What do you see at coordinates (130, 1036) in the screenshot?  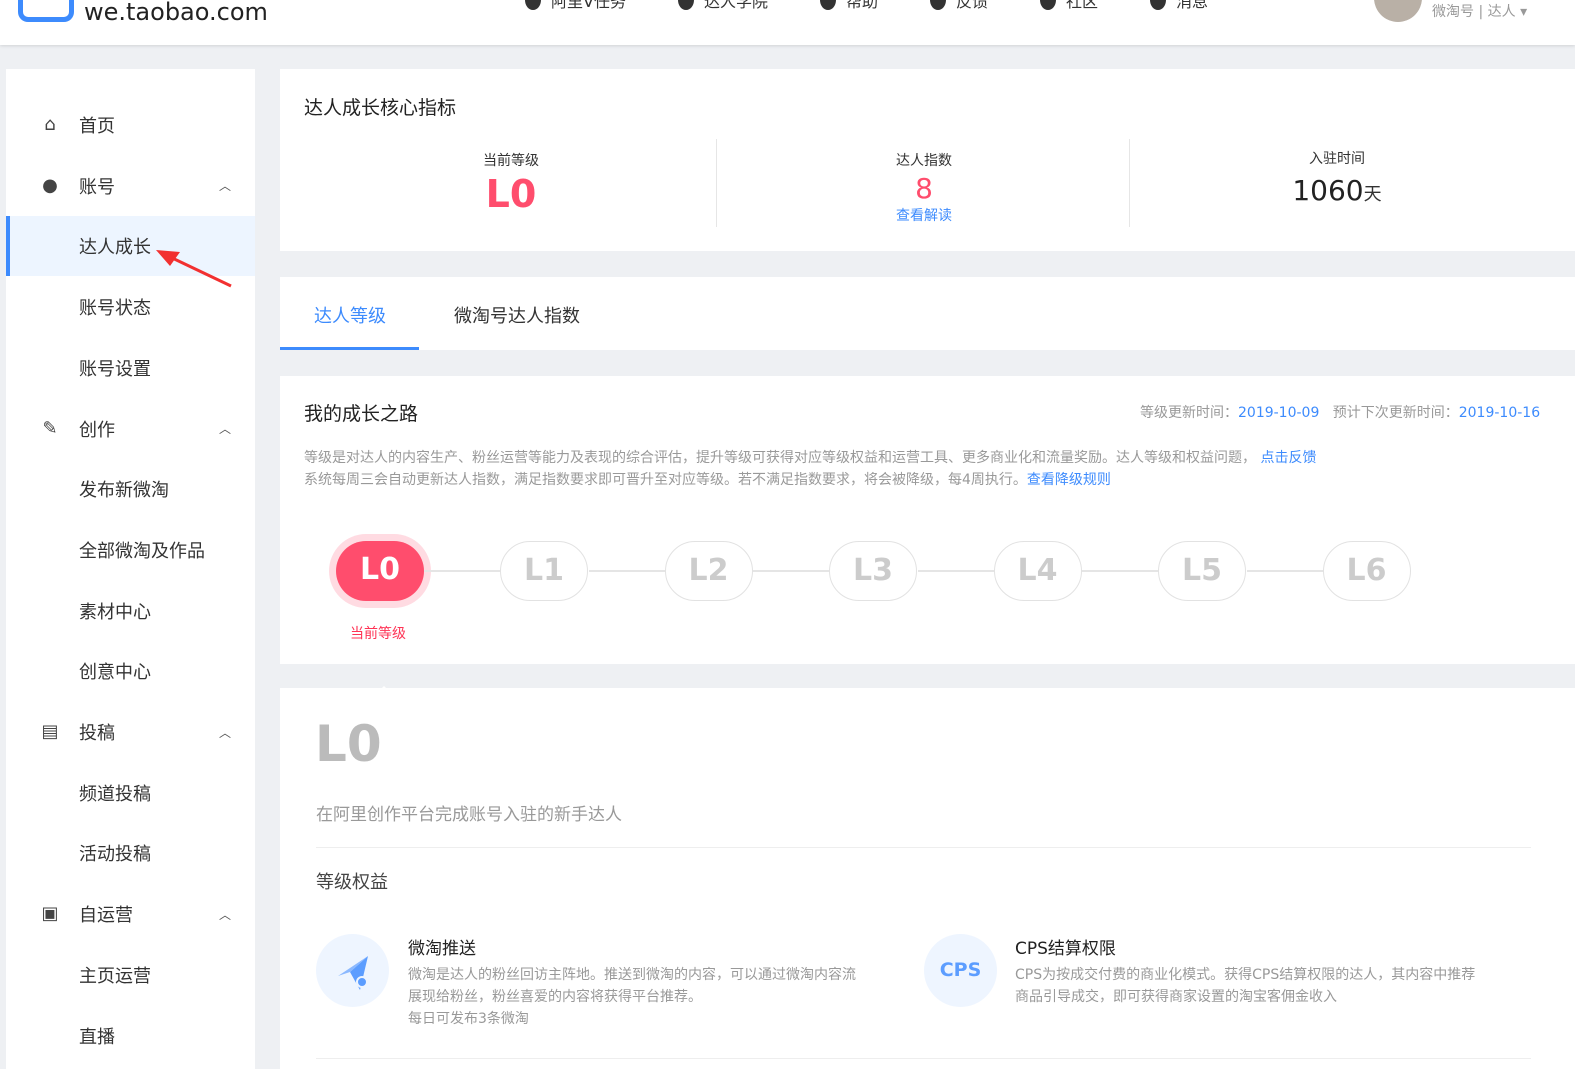 I see `sidebar-item: 直播` at bounding box center [130, 1036].